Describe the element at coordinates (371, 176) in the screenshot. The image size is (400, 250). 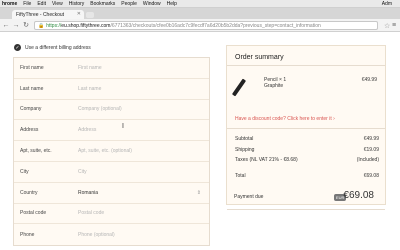
I see `total-value: €69.08` at that location.